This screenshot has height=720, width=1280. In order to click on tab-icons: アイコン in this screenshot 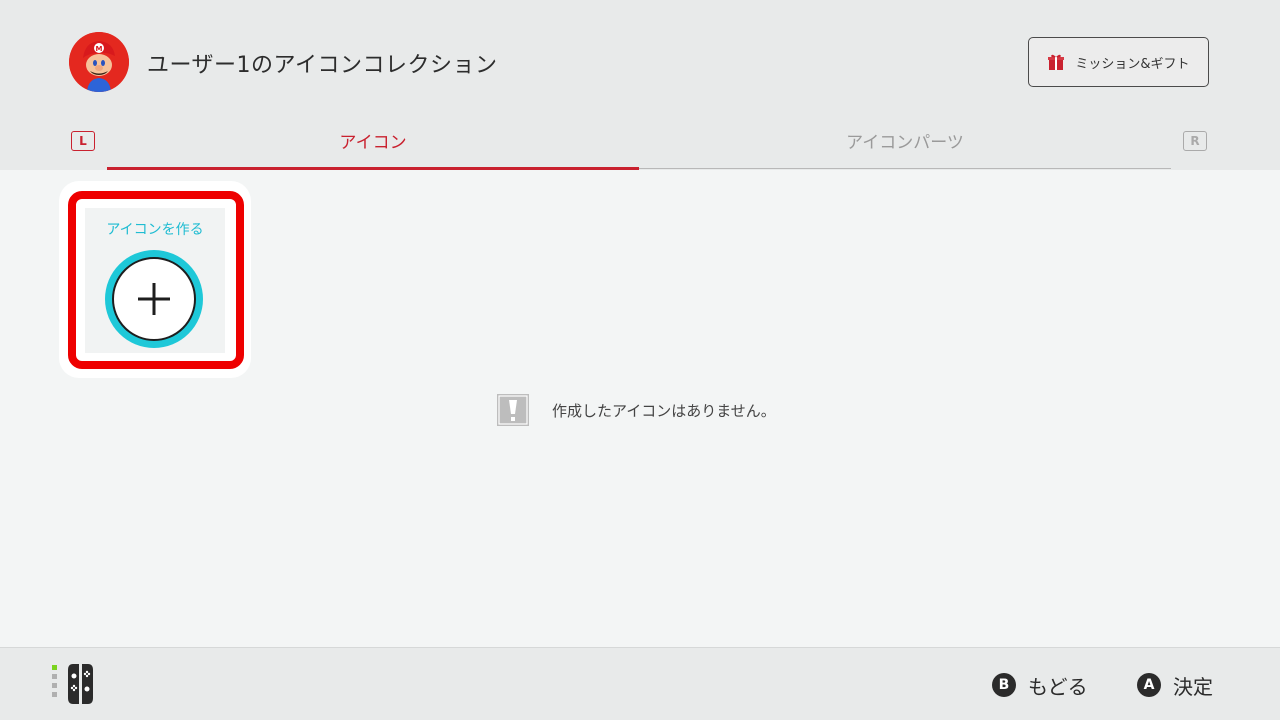, I will do `click(373, 140)`.